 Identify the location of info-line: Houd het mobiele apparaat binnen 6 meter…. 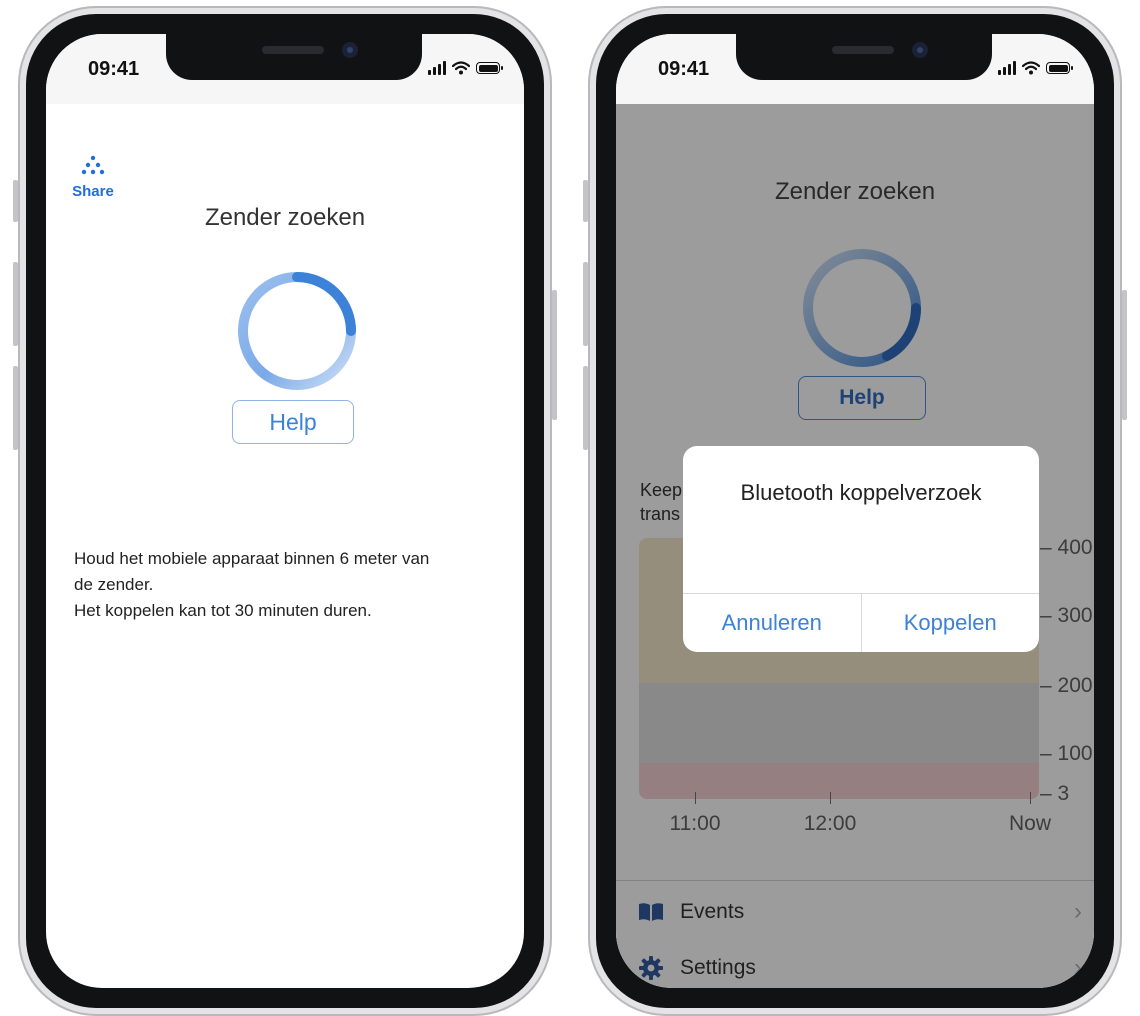
(252, 558).